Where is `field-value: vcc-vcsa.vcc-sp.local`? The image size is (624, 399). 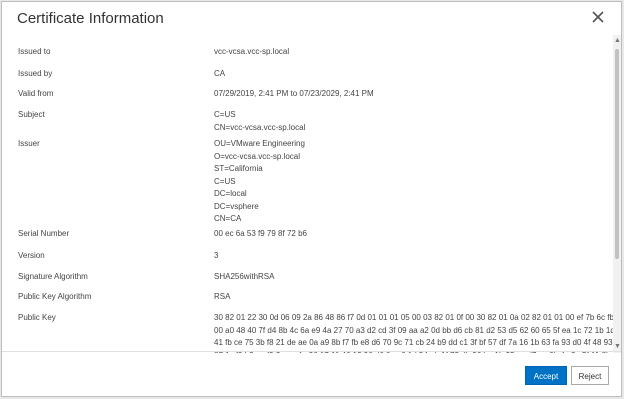
field-value: vcc-vcsa.vcc-sp.local is located at coordinates (252, 51).